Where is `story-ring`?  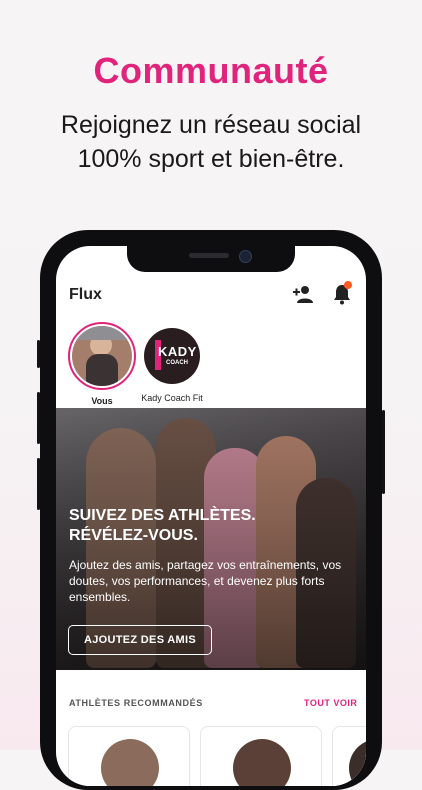
story-ring is located at coordinates (102, 356).